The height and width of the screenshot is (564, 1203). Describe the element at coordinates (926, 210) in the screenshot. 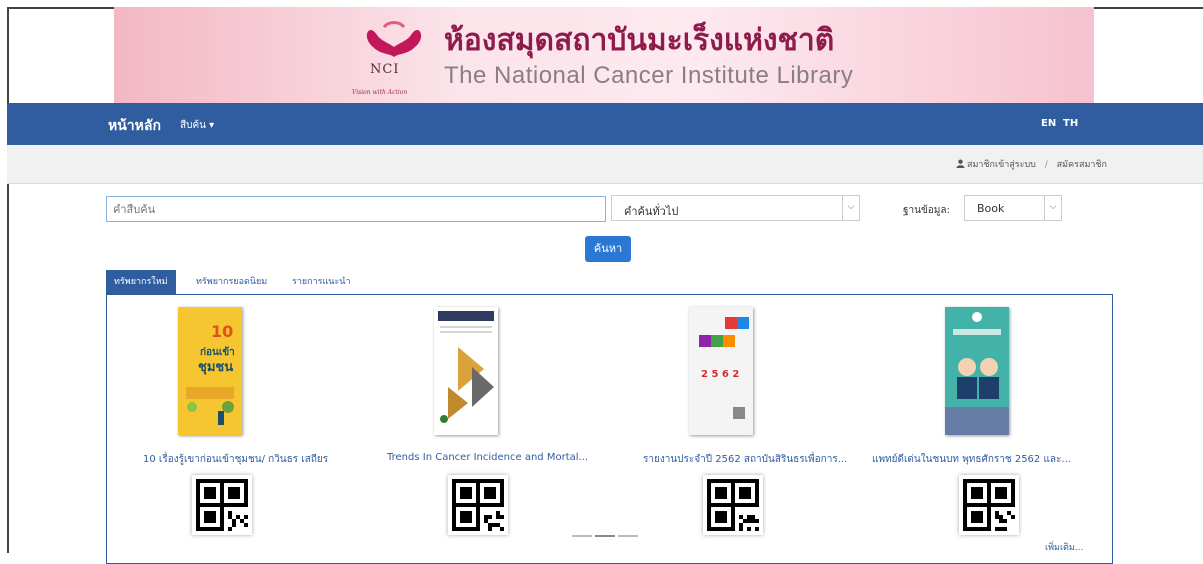

I see `database-label: ฐานข้อมูล:` at that location.